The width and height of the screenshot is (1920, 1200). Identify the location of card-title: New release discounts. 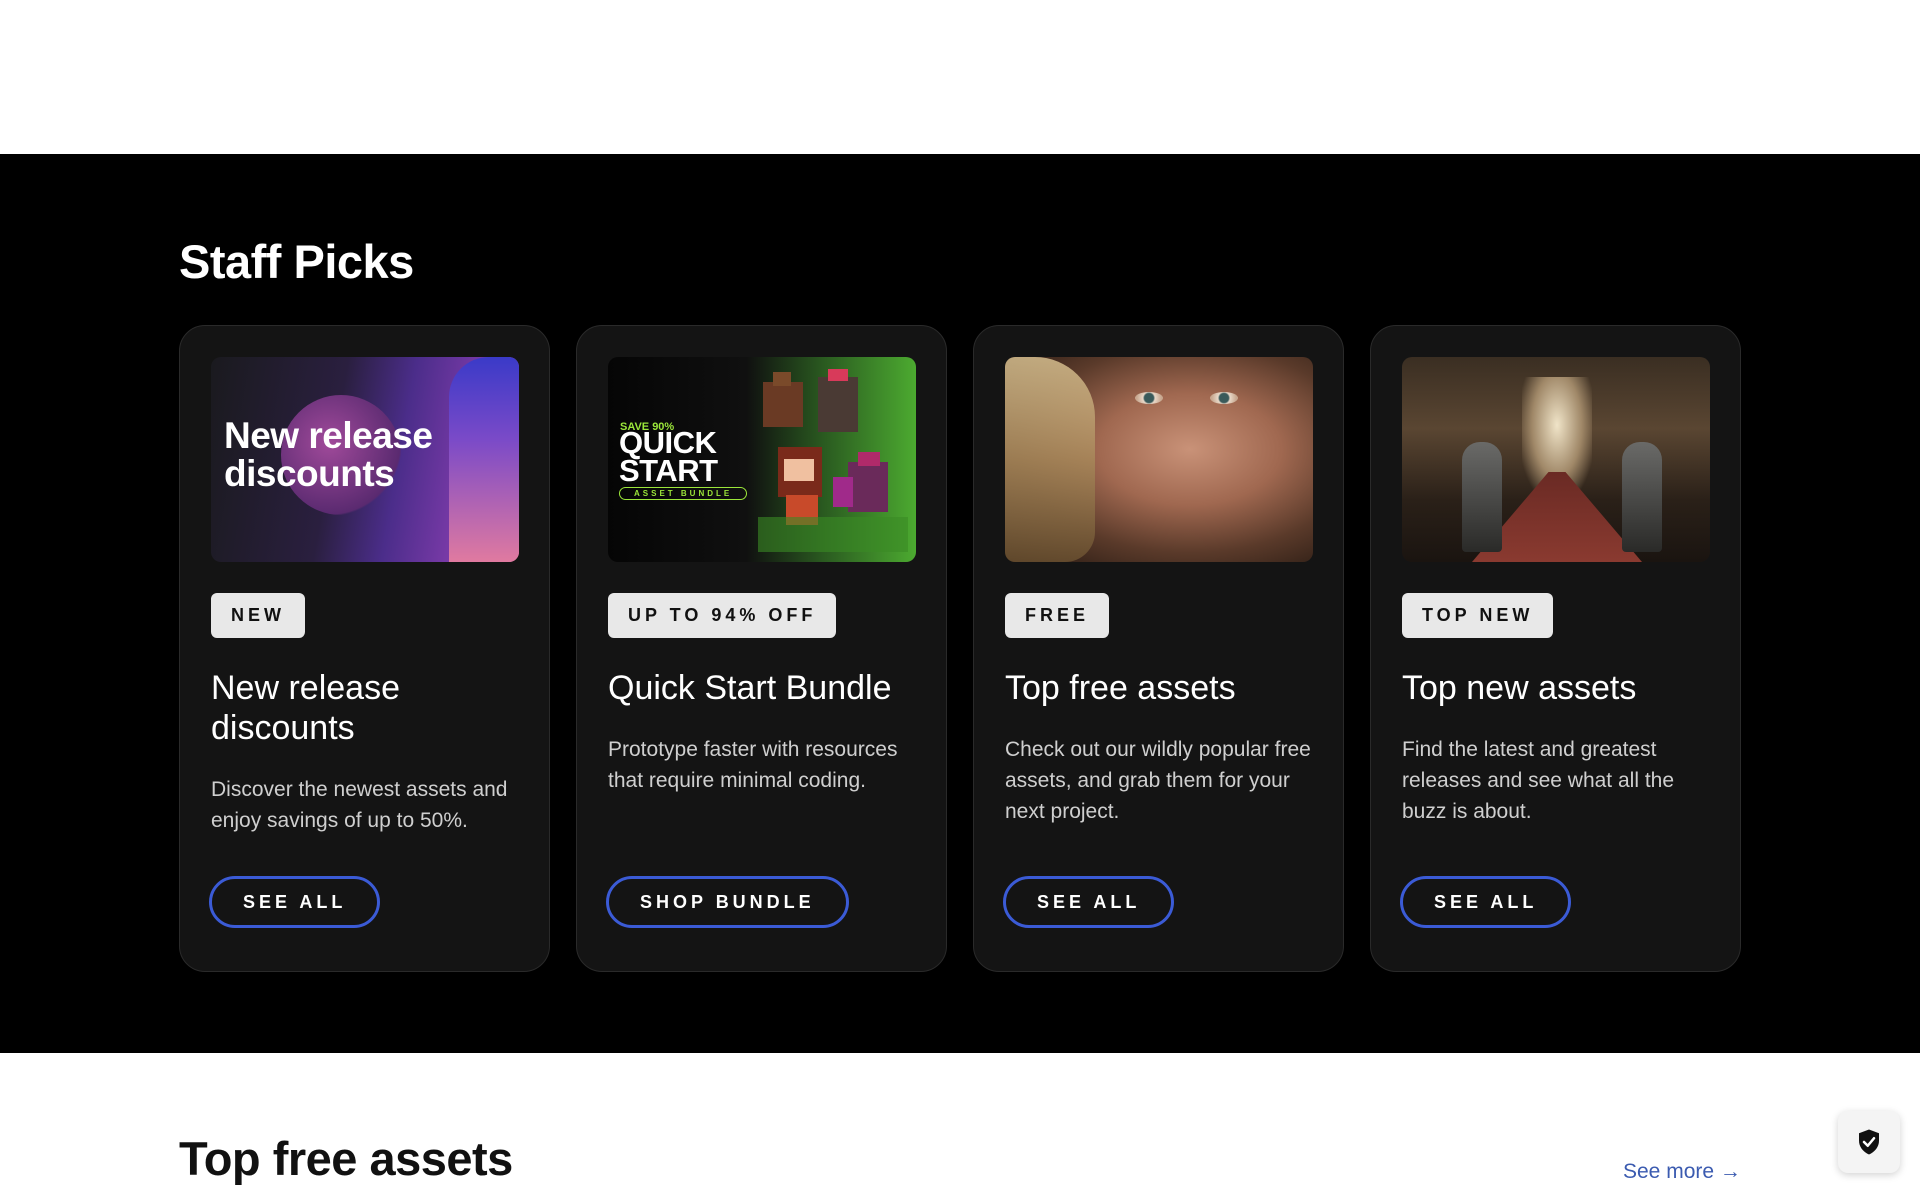
(305, 708).